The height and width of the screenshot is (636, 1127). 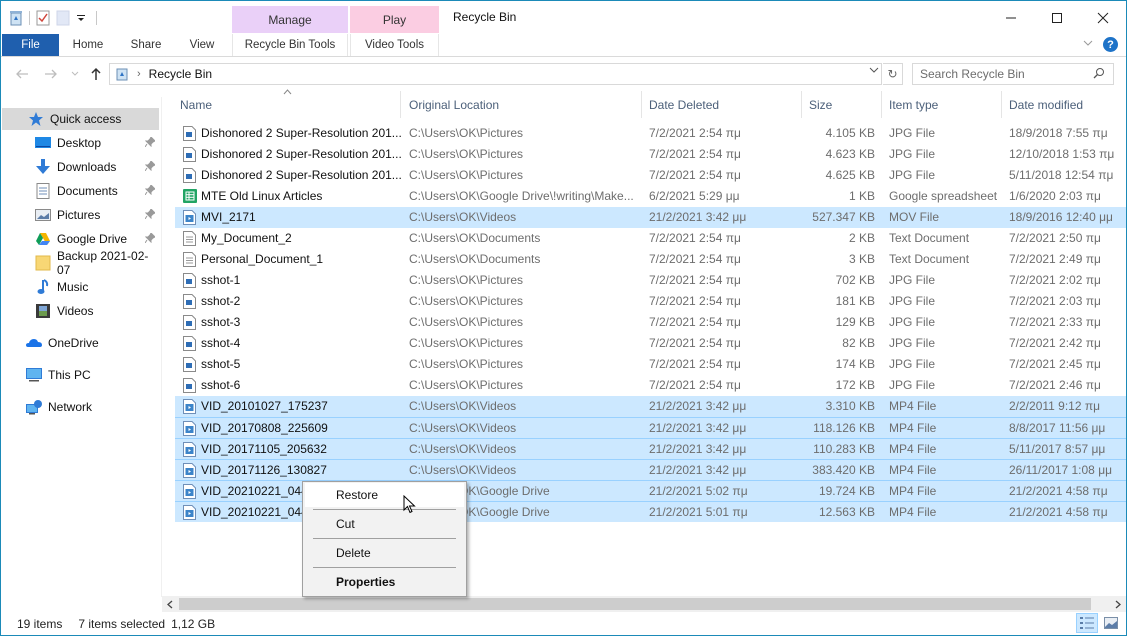 I want to click on address-dropdown, so click(x=874, y=71).